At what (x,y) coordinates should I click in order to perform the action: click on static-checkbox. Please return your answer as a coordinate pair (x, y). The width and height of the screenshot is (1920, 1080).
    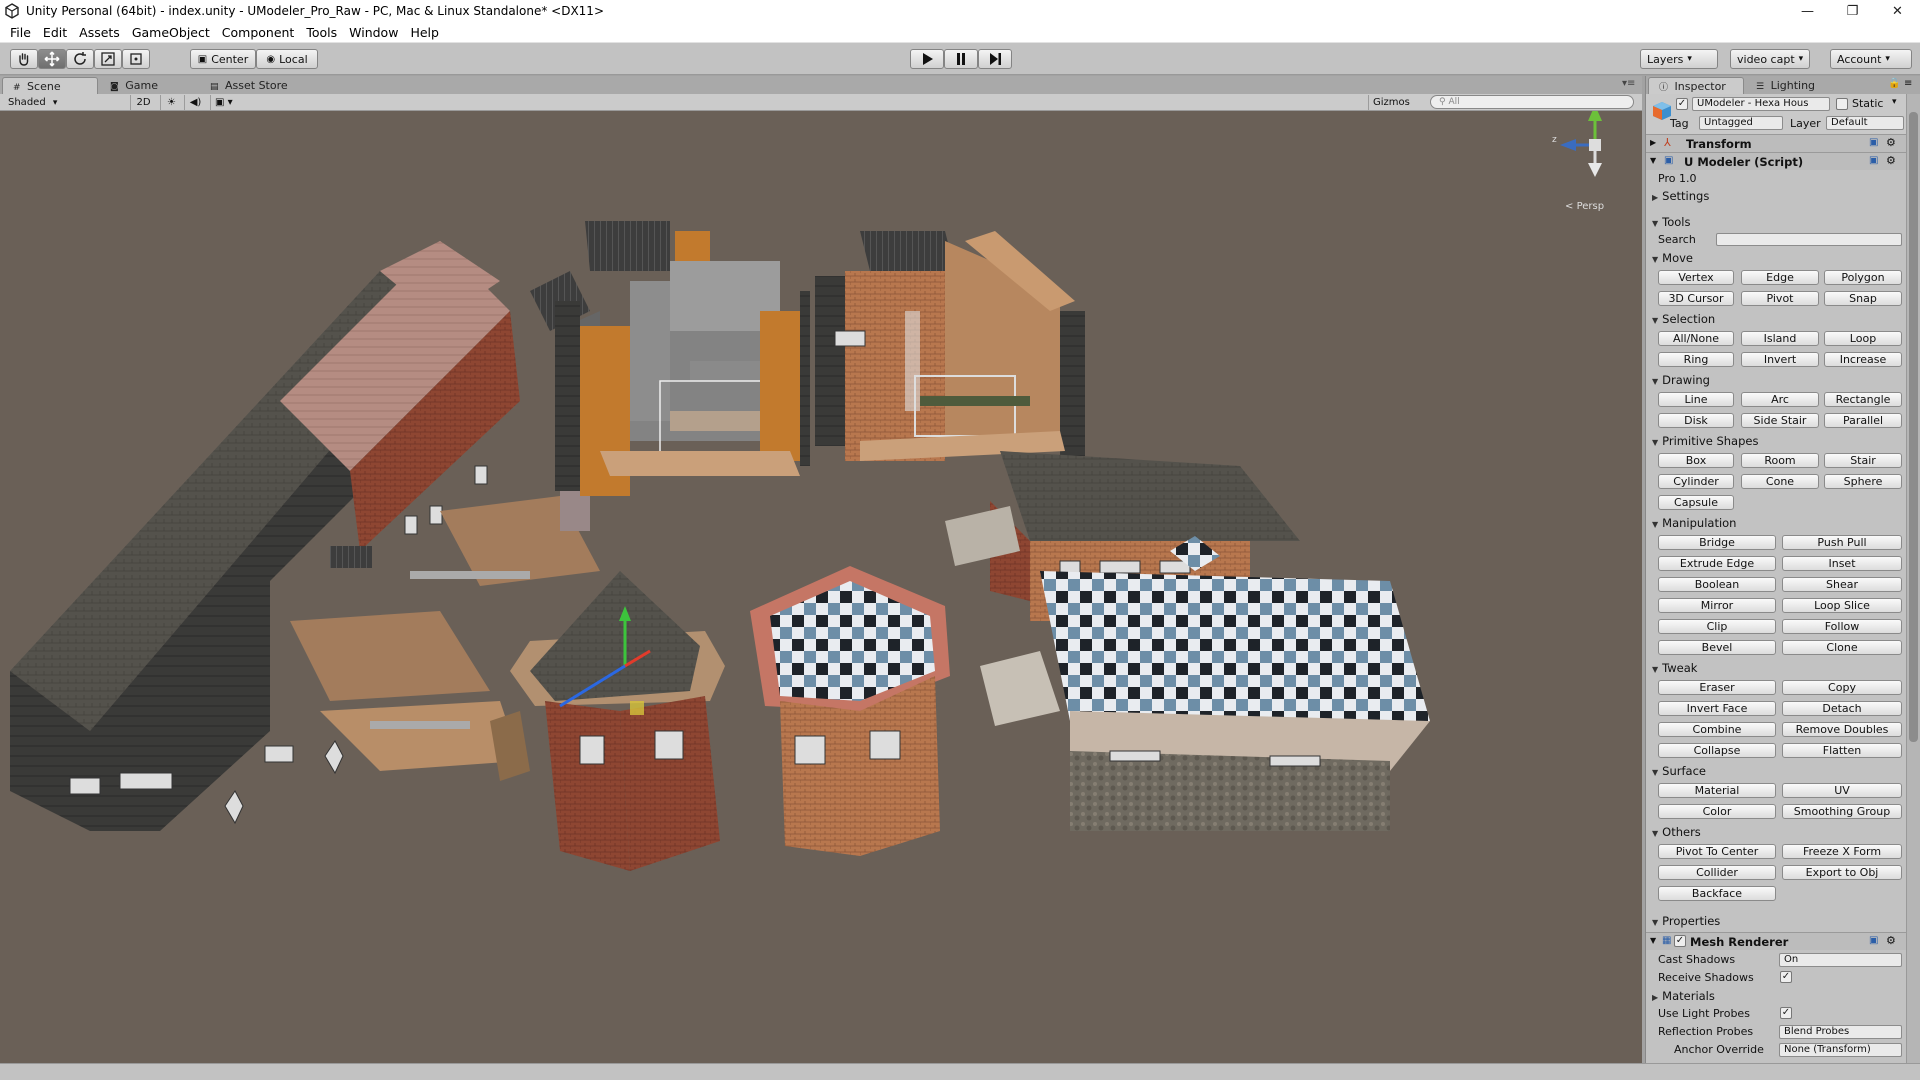
    Looking at the image, I should click on (1842, 104).